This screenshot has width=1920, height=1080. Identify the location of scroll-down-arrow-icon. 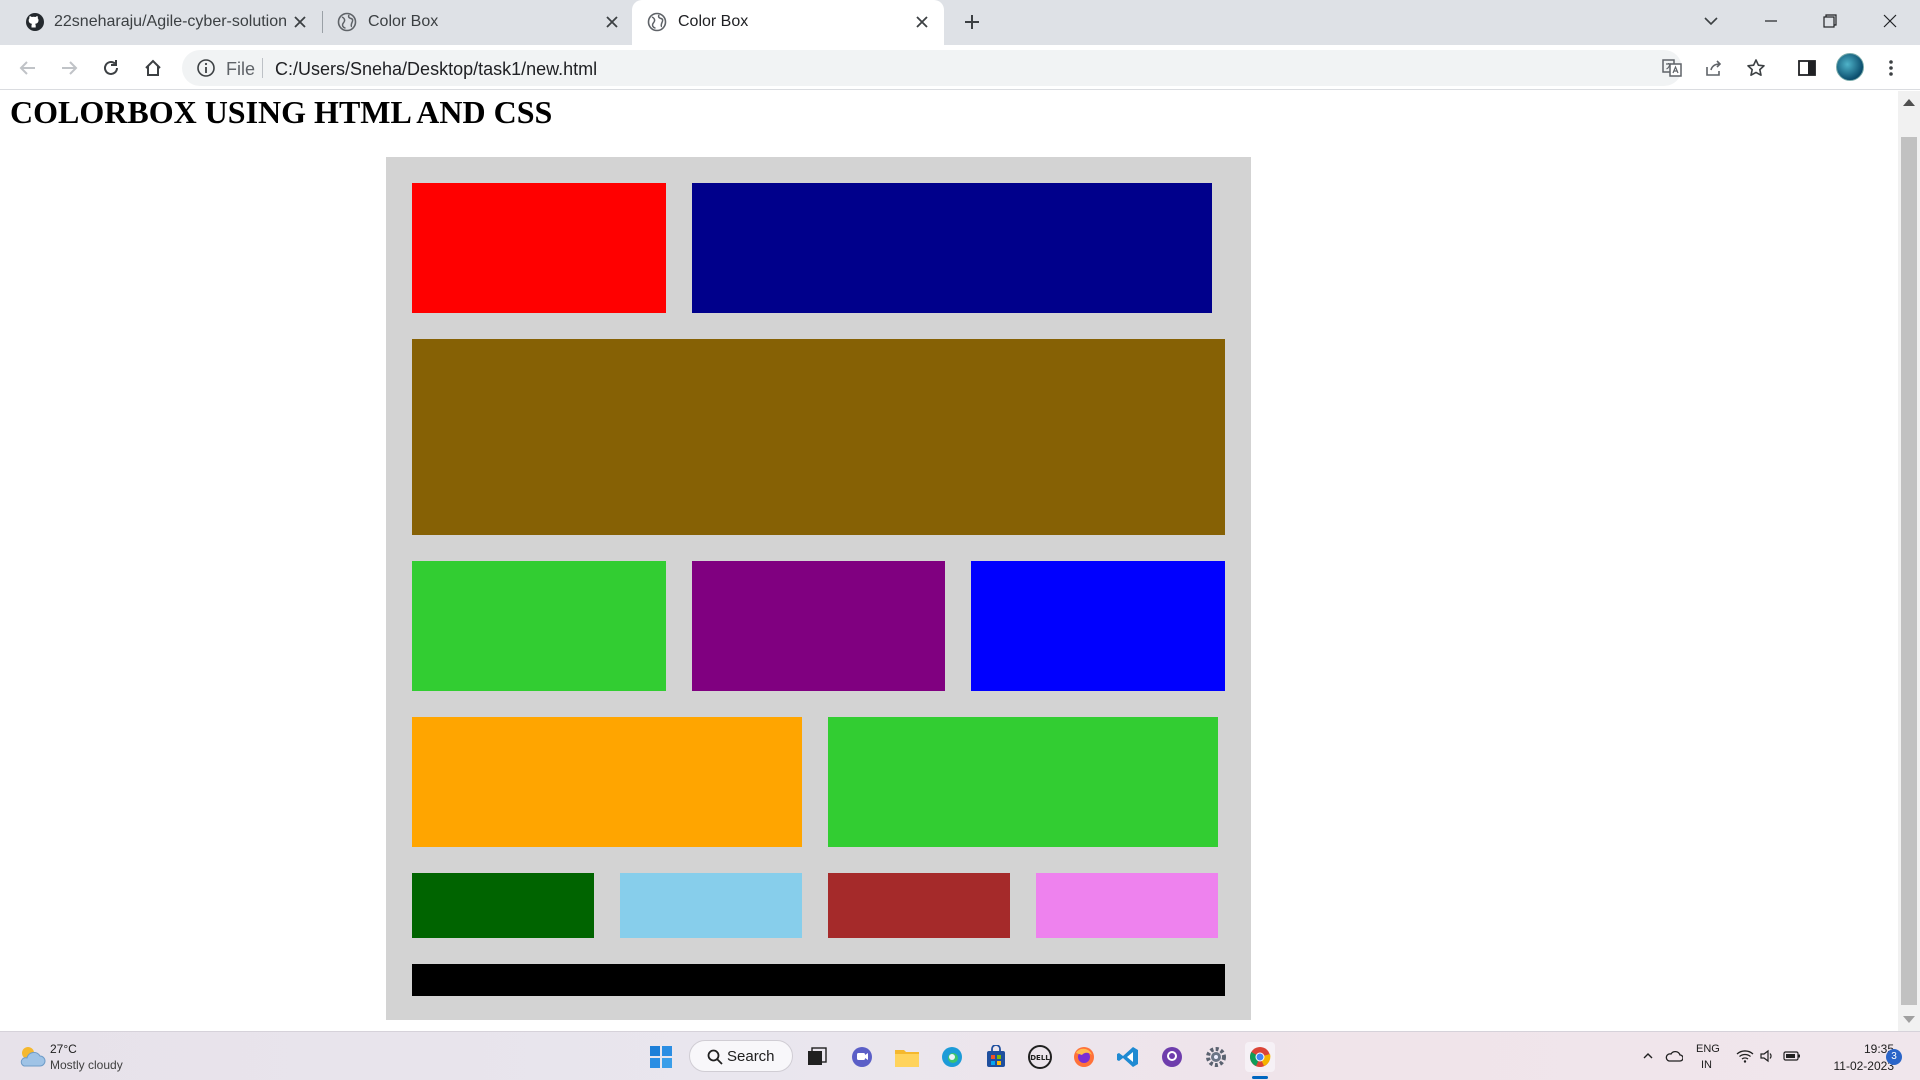
(1909, 1019).